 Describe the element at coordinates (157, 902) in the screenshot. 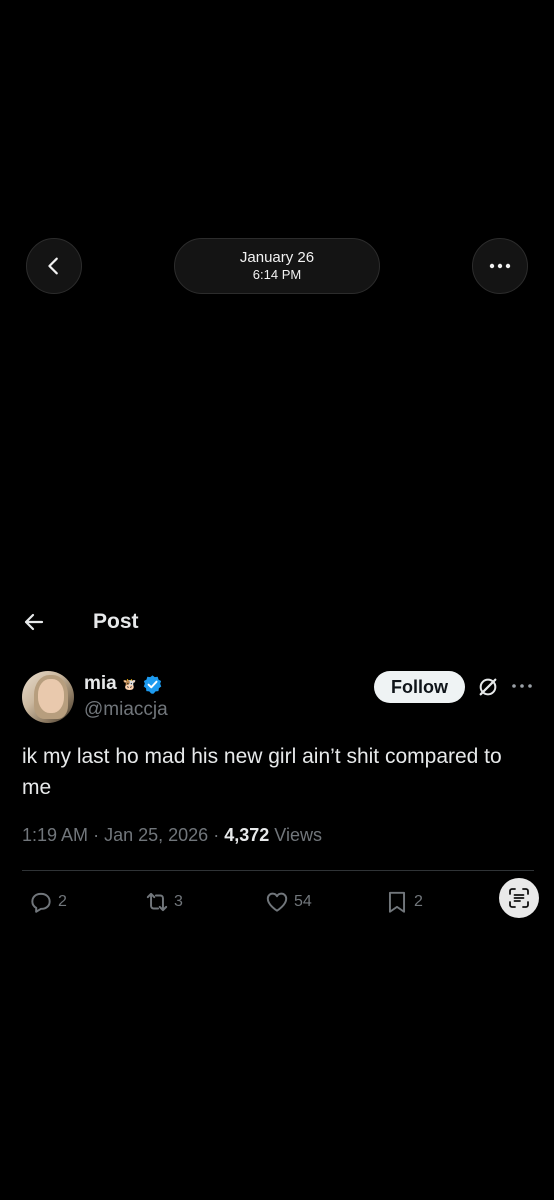

I see `repost-icon` at that location.